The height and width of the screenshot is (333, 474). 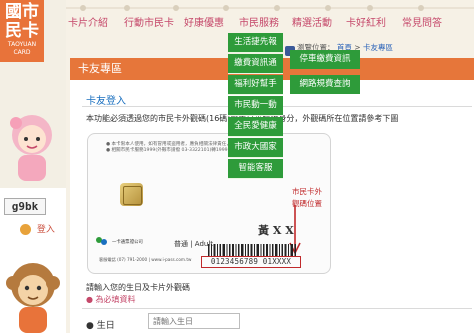 What do you see at coordinates (252, 250) in the screenshot?
I see `barcode-image` at bounding box center [252, 250].